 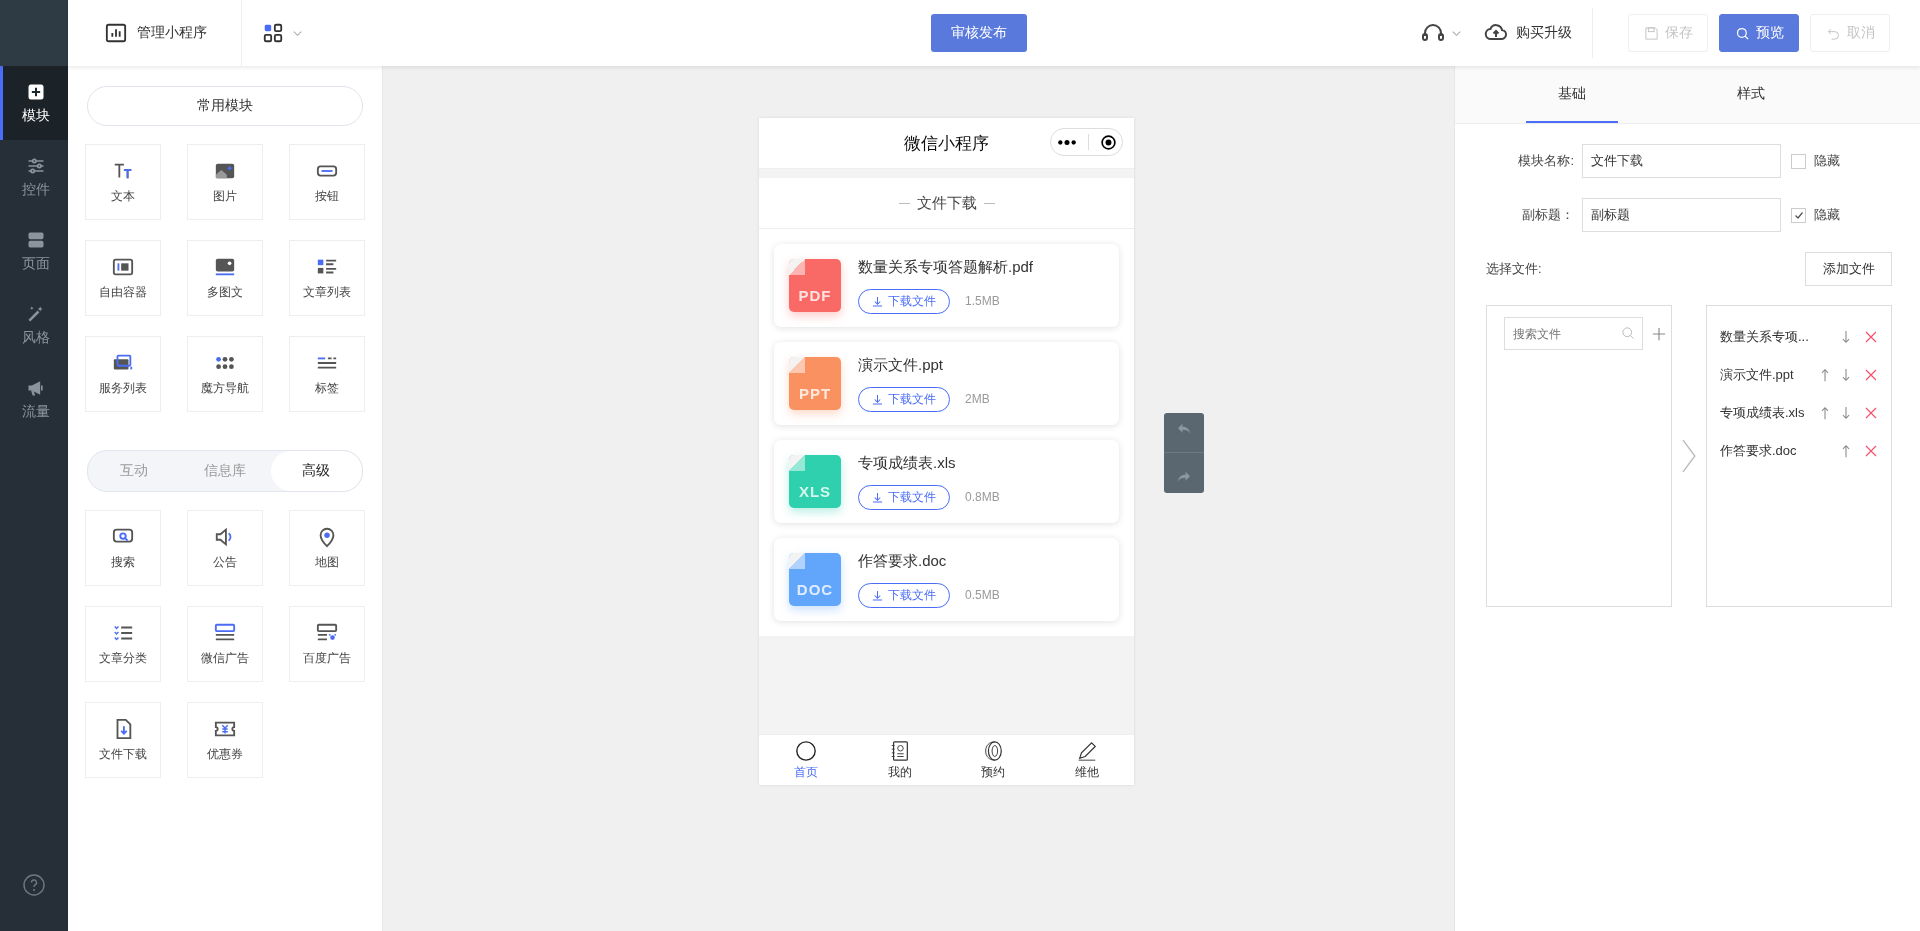 I want to click on chevron-right-icon, so click(x=1689, y=456).